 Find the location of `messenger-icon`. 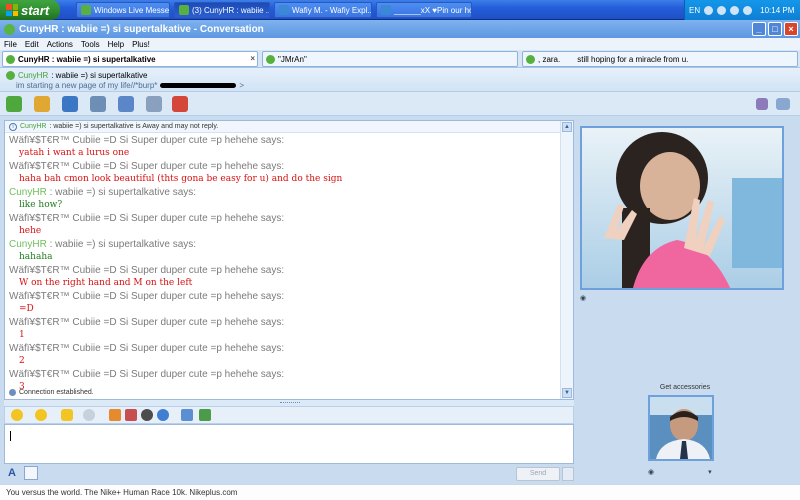

messenger-icon is located at coordinates (86, 10).